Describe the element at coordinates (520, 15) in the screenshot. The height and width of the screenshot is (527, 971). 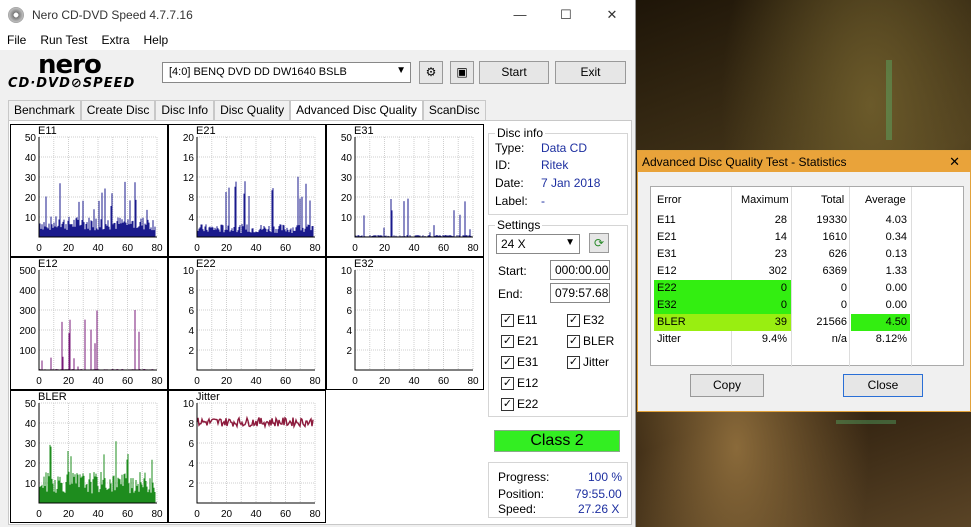
I see `minimize-button: —` at that location.